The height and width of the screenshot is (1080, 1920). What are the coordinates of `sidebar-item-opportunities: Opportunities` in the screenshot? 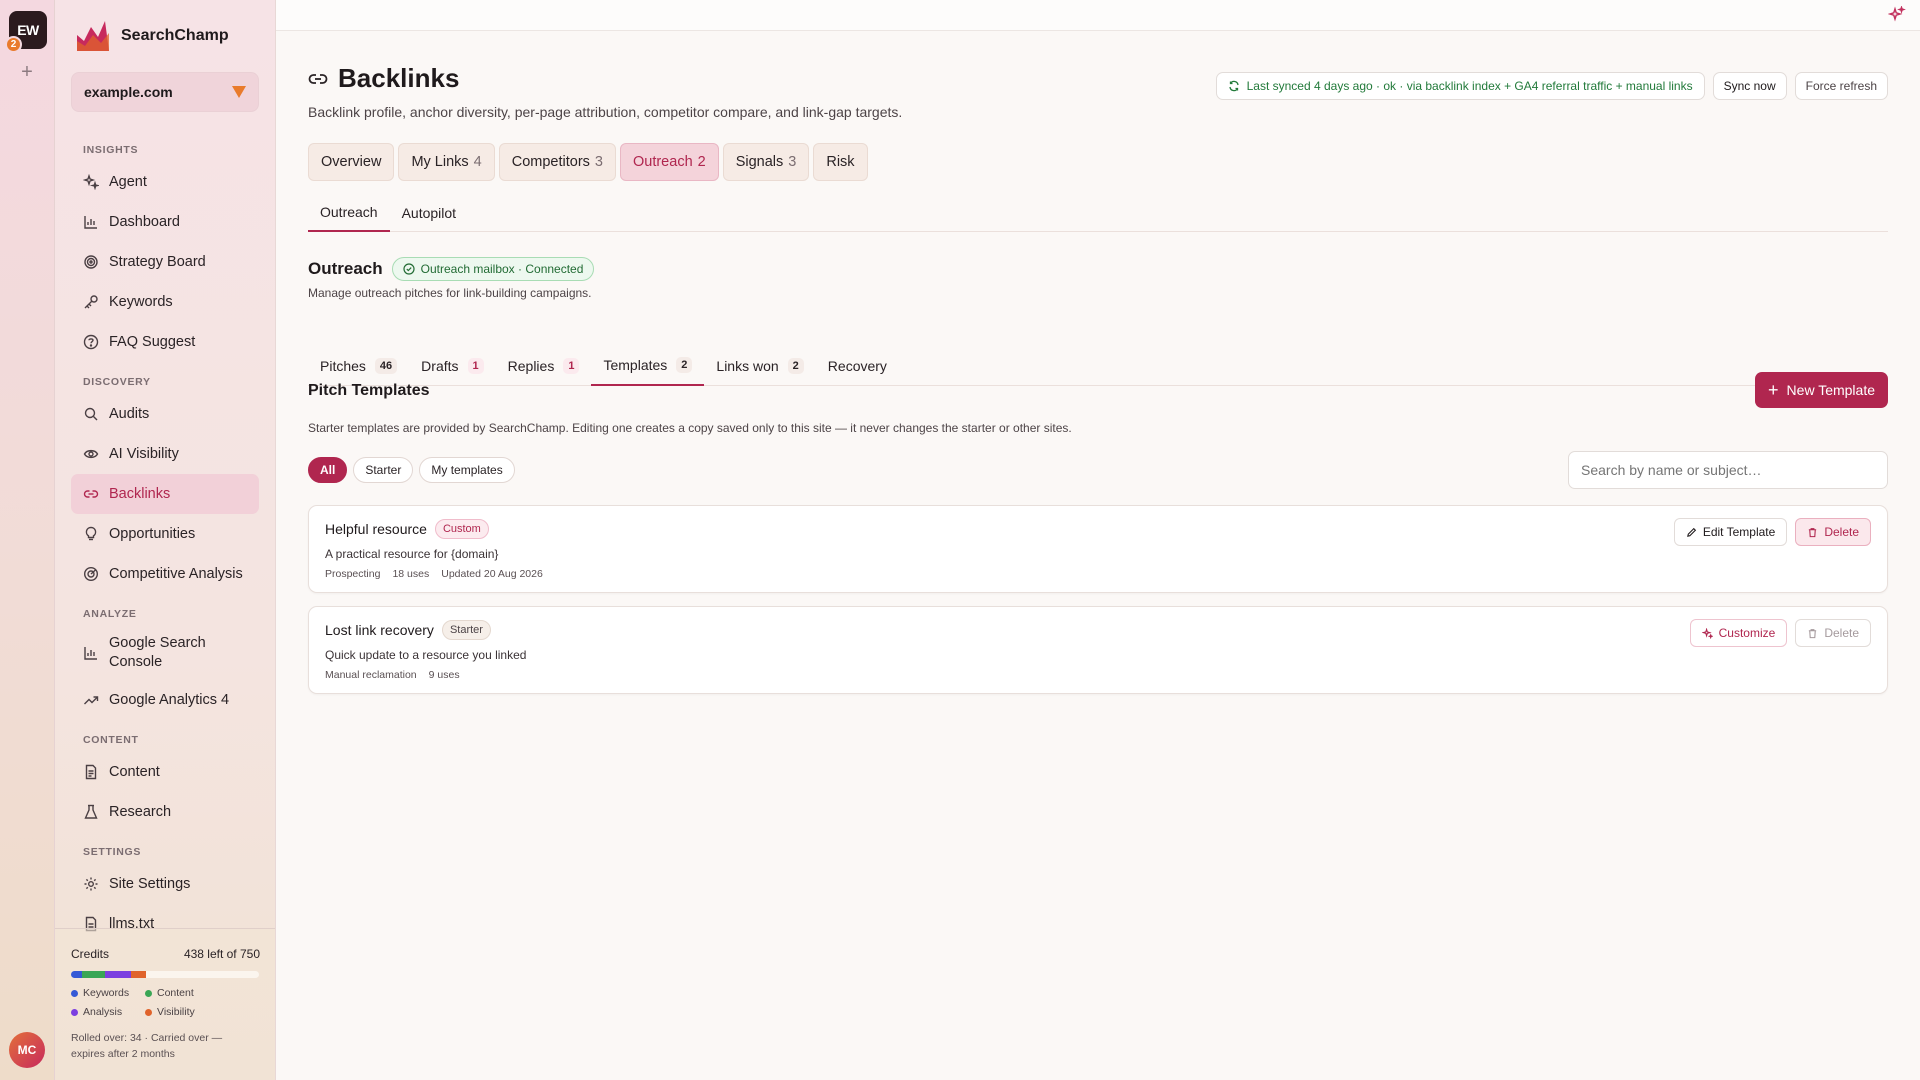 It's located at (165, 534).